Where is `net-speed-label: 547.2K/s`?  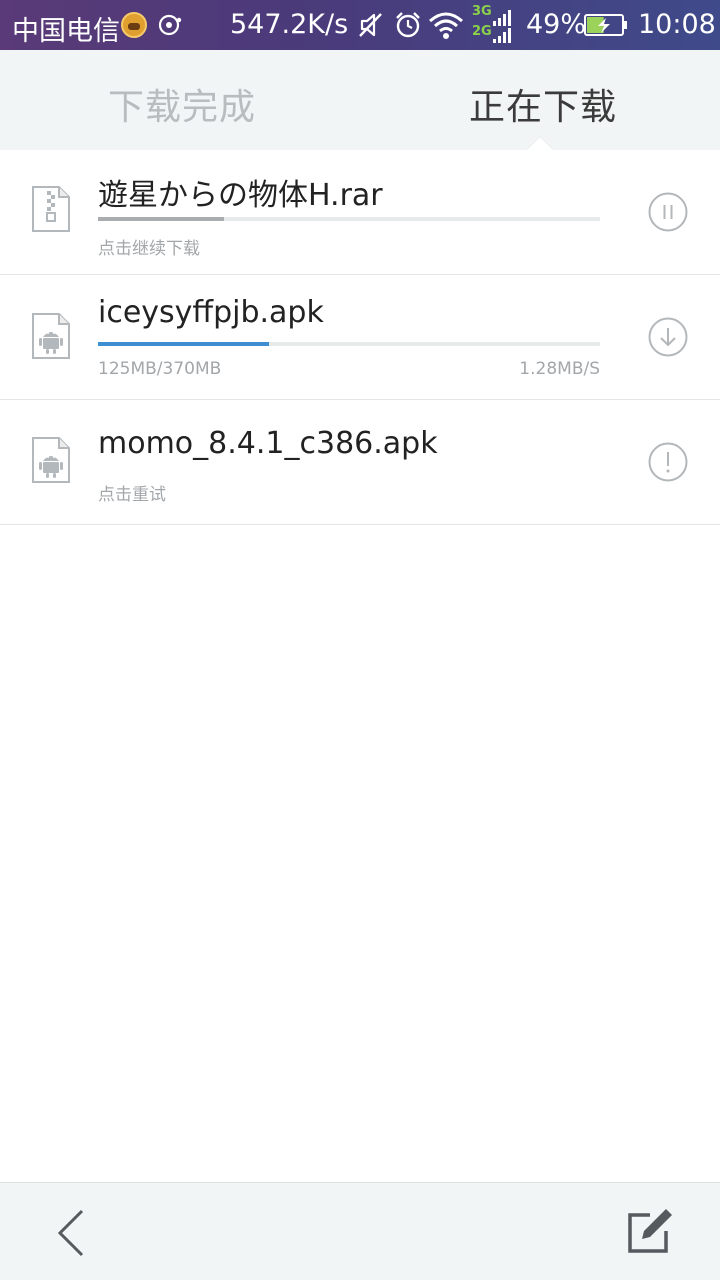
net-speed-label: 547.2K/s is located at coordinates (289, 24).